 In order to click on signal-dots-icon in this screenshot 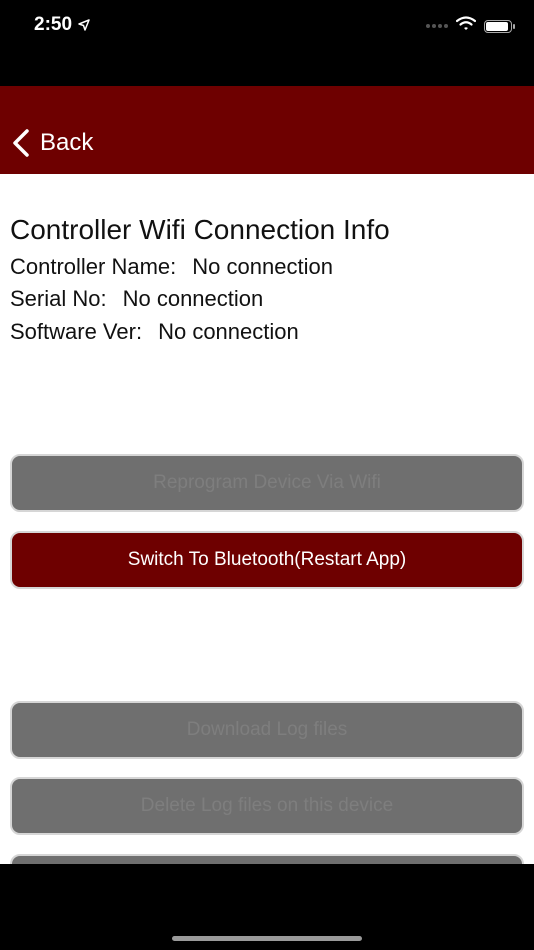, I will do `click(437, 26)`.